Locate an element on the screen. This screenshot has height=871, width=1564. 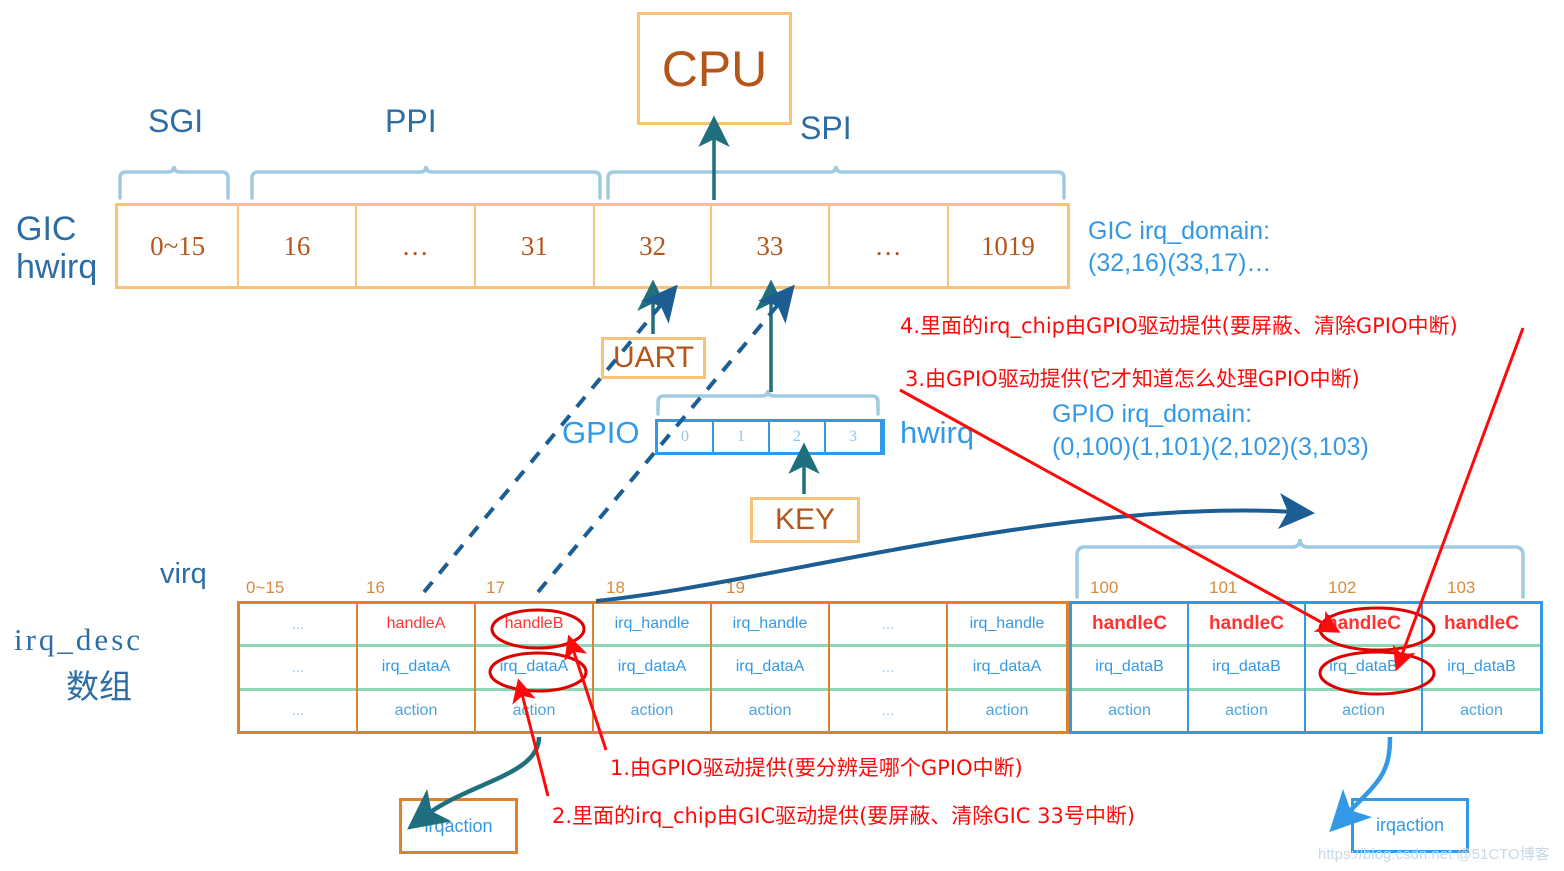
annotation-3: 3.由GPIO驱动提供(它才知道怎么处理GPIO中断) is located at coordinates (1132, 379).